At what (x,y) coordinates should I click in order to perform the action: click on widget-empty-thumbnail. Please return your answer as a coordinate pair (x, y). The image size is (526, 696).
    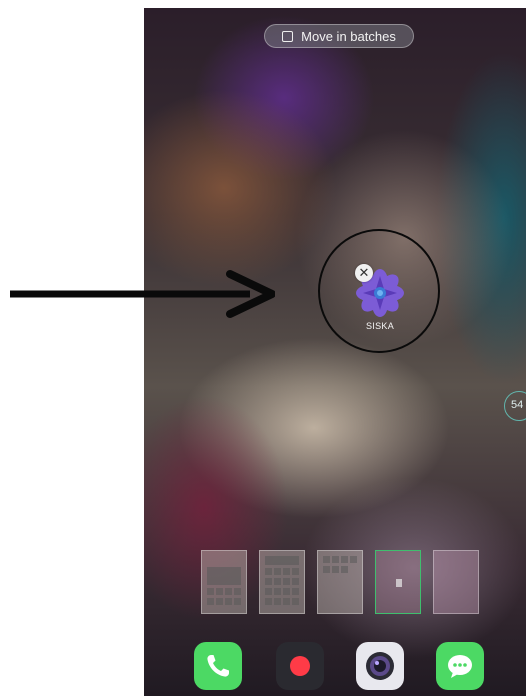
    Looking at the image, I should click on (456, 582).